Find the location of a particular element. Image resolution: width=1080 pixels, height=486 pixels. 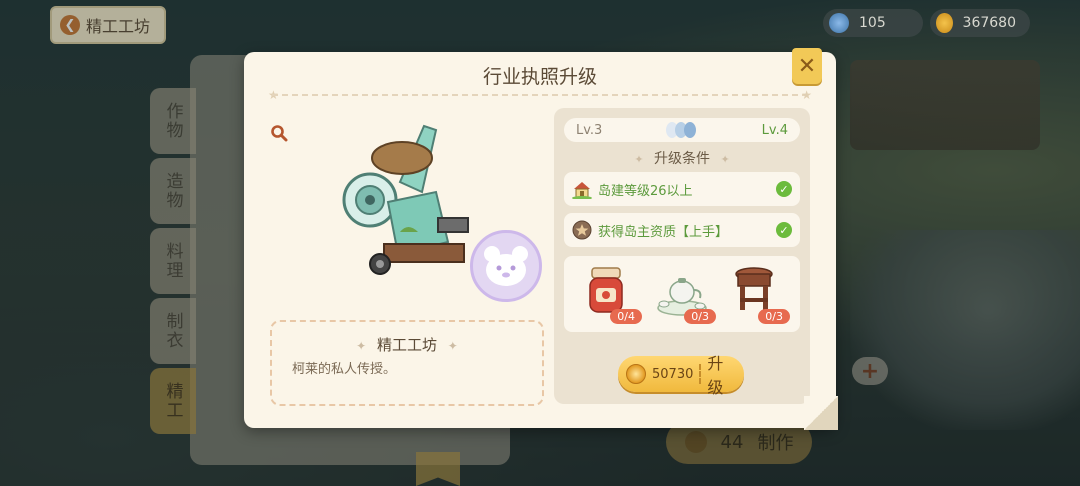

star-badge-icon is located at coordinates (582, 230).